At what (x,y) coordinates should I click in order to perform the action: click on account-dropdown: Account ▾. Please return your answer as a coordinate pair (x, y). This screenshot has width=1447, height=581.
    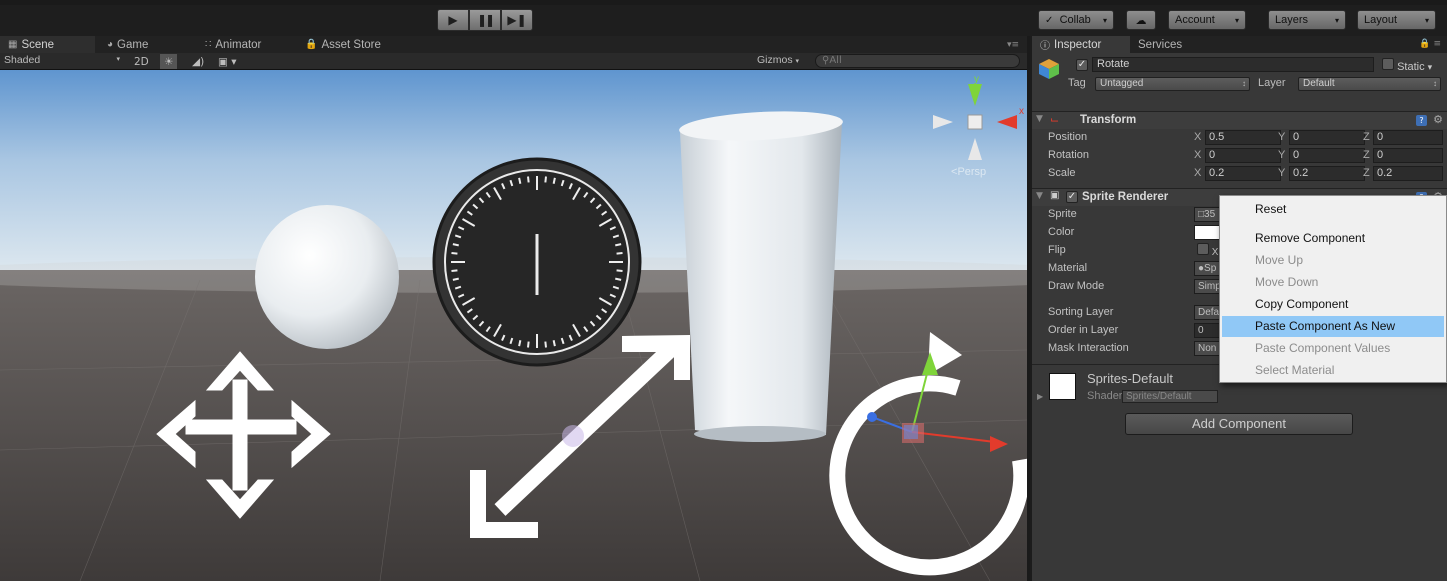
    Looking at the image, I should click on (1207, 20).